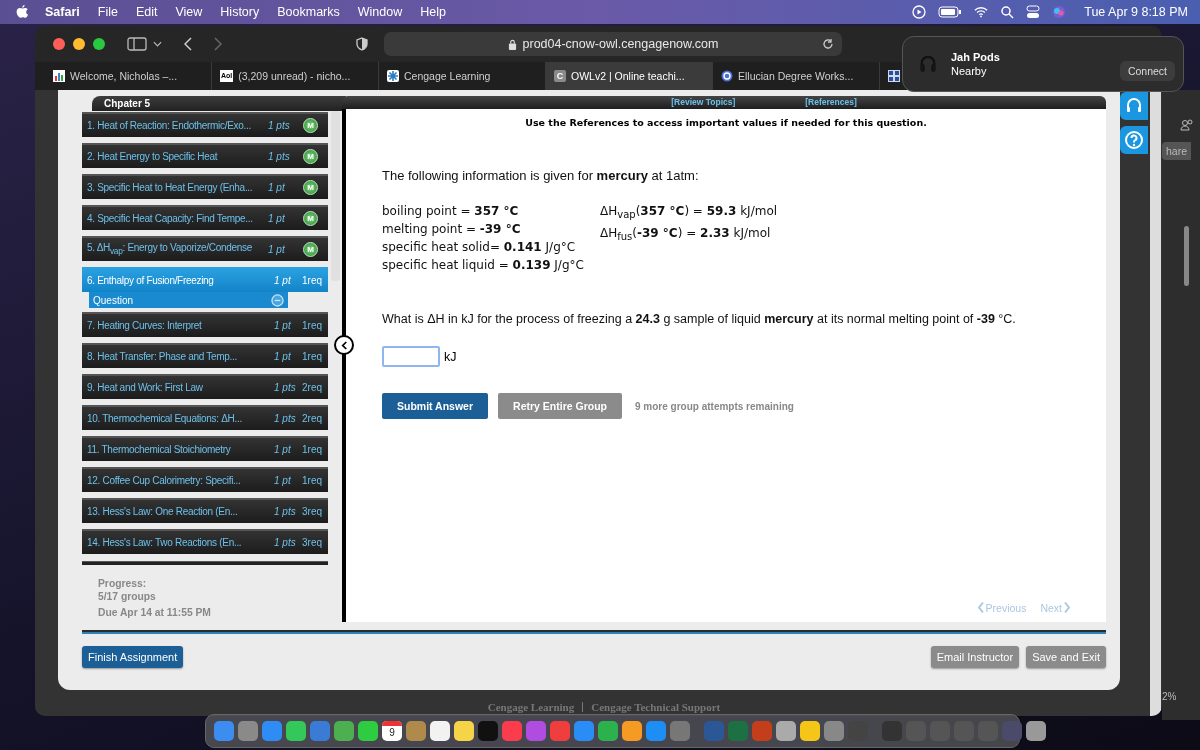 This screenshot has height=750, width=1200. Describe the element at coordinates (950, 12) in the screenshot. I see `battery-icon` at that location.